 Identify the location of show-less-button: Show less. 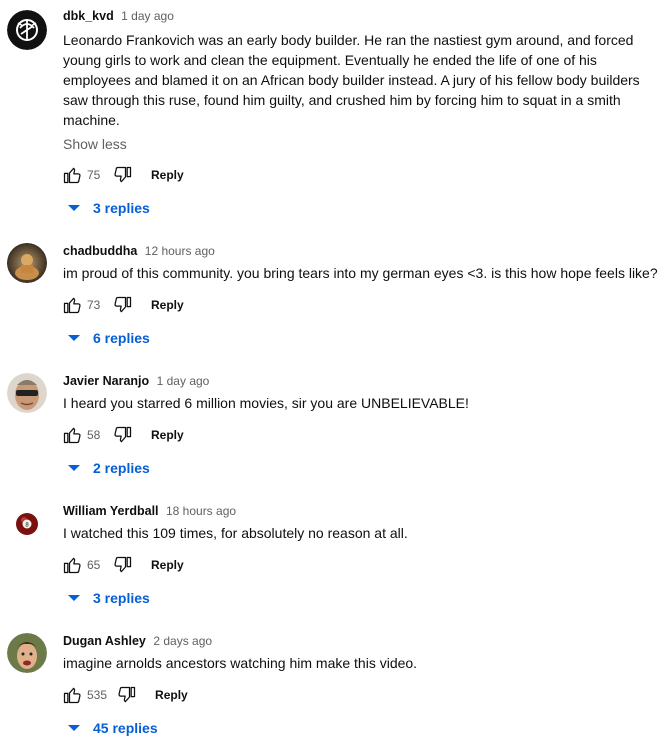
(95, 144).